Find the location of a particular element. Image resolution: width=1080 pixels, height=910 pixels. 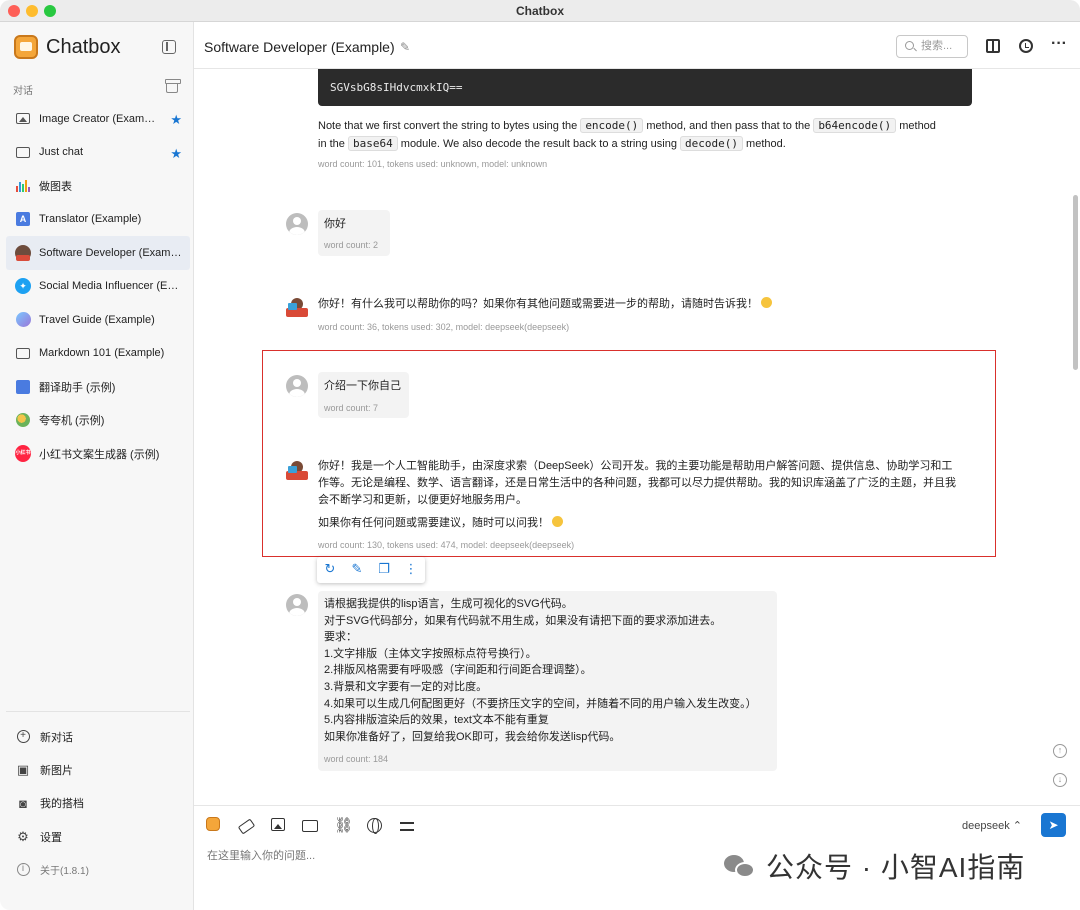

window-title: Chatbox is located at coordinates (540, 11).